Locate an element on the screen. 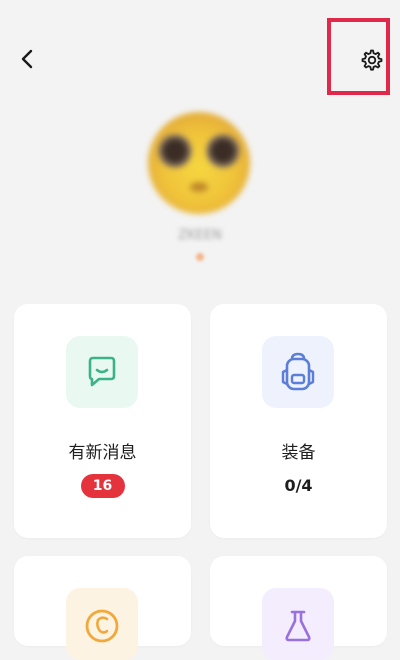 This screenshot has width=400, height=660. flask-icon is located at coordinates (298, 626).